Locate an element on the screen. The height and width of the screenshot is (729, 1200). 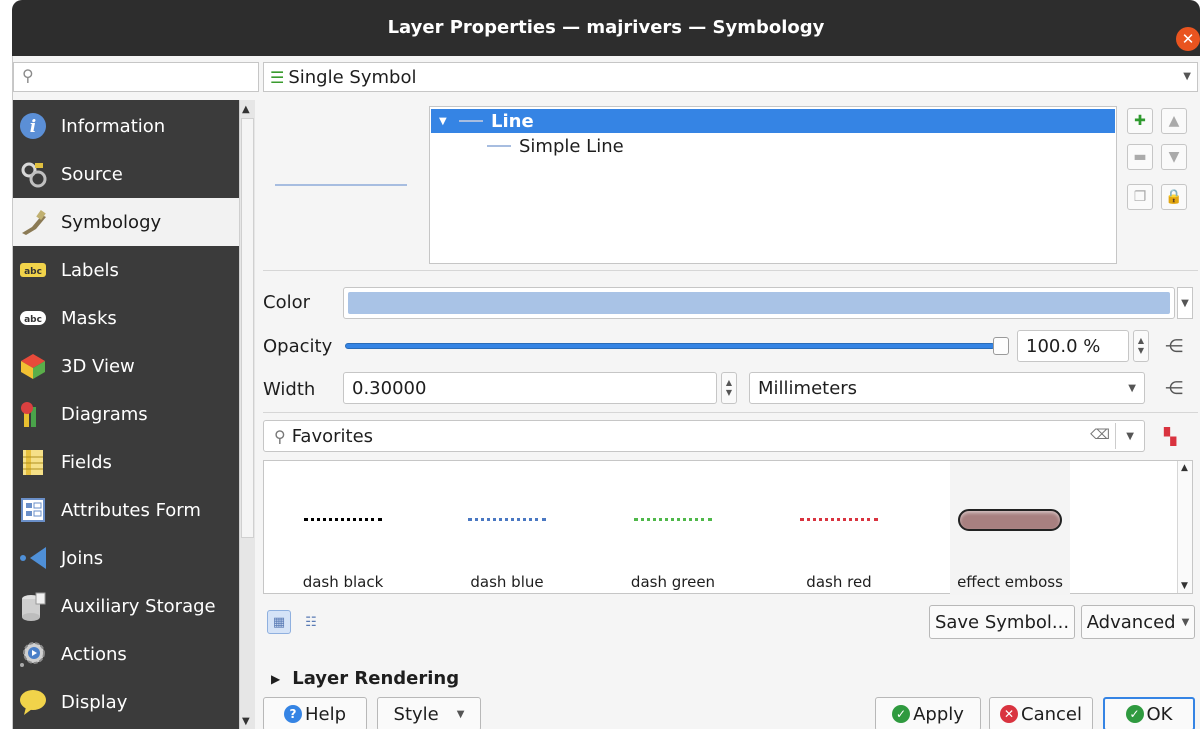
sidebar-item-symbology: Symbology is located at coordinates (126, 222).